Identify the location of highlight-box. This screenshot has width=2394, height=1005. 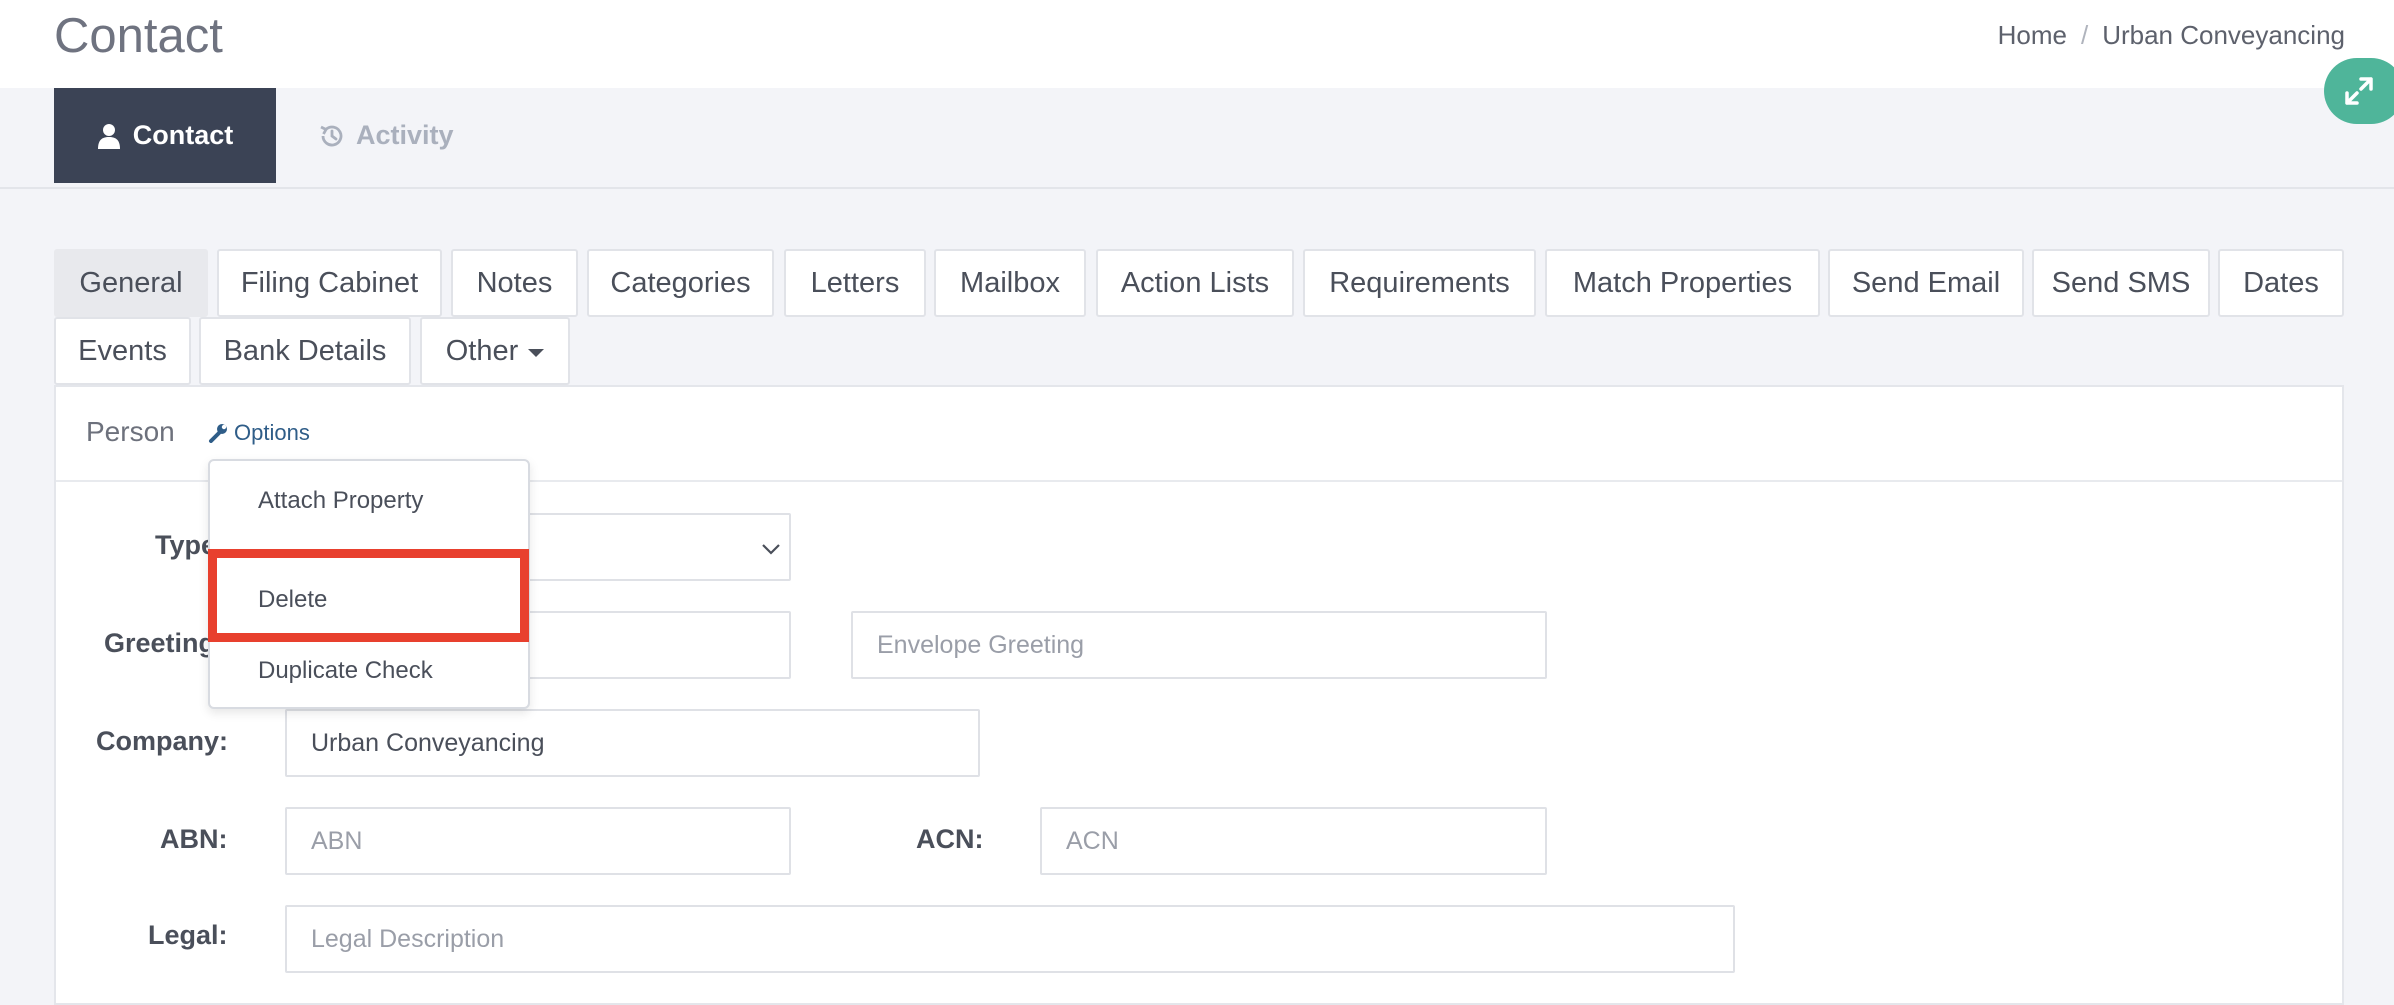
(368, 595).